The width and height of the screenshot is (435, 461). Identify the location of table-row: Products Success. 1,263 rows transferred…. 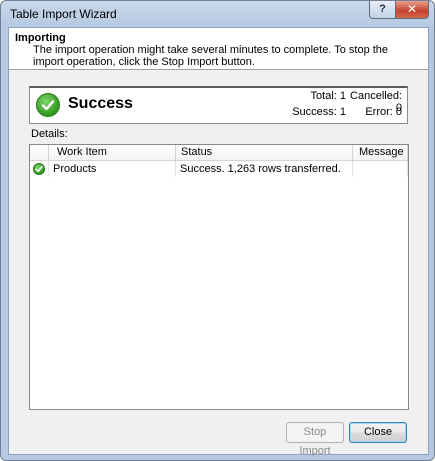
(219, 169).